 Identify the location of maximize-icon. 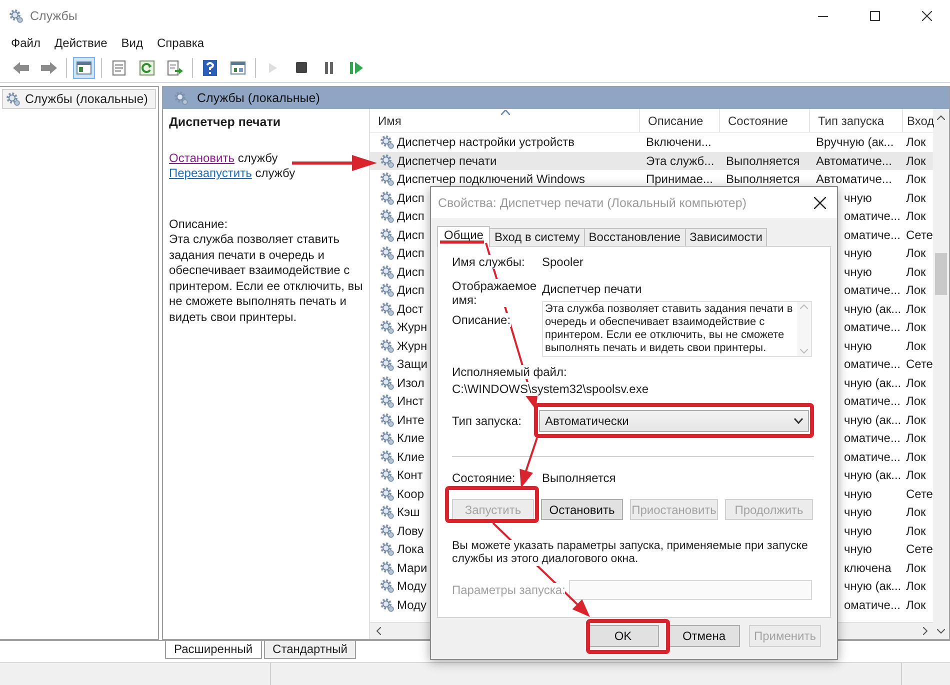
(875, 16).